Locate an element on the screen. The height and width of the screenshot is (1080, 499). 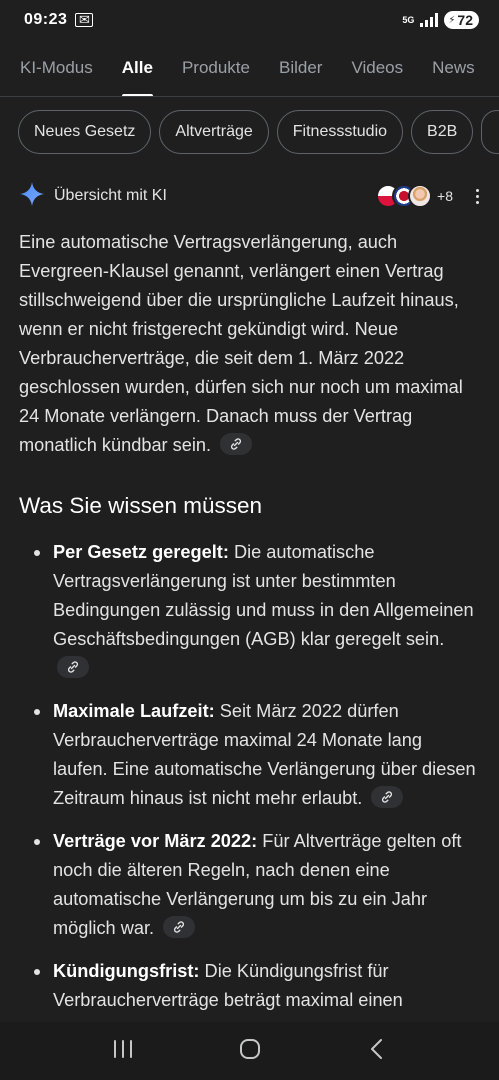
list-item-term: Kündigungsfrist: is located at coordinates (126, 971).